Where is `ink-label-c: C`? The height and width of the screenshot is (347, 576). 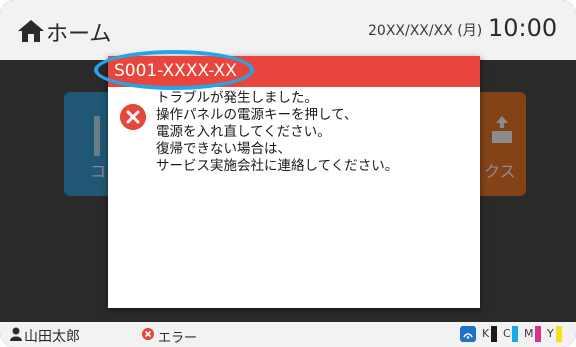 ink-label-c: C is located at coordinates (507, 333).